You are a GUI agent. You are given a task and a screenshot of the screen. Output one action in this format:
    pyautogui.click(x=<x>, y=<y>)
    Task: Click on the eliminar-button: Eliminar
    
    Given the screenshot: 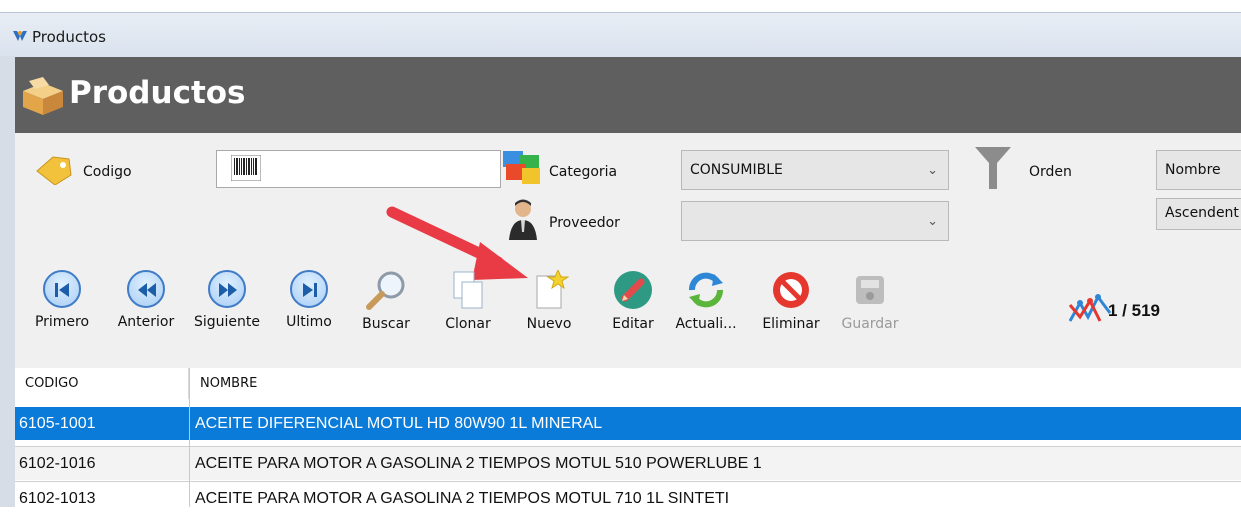 What is the action you would take?
    pyautogui.click(x=791, y=301)
    